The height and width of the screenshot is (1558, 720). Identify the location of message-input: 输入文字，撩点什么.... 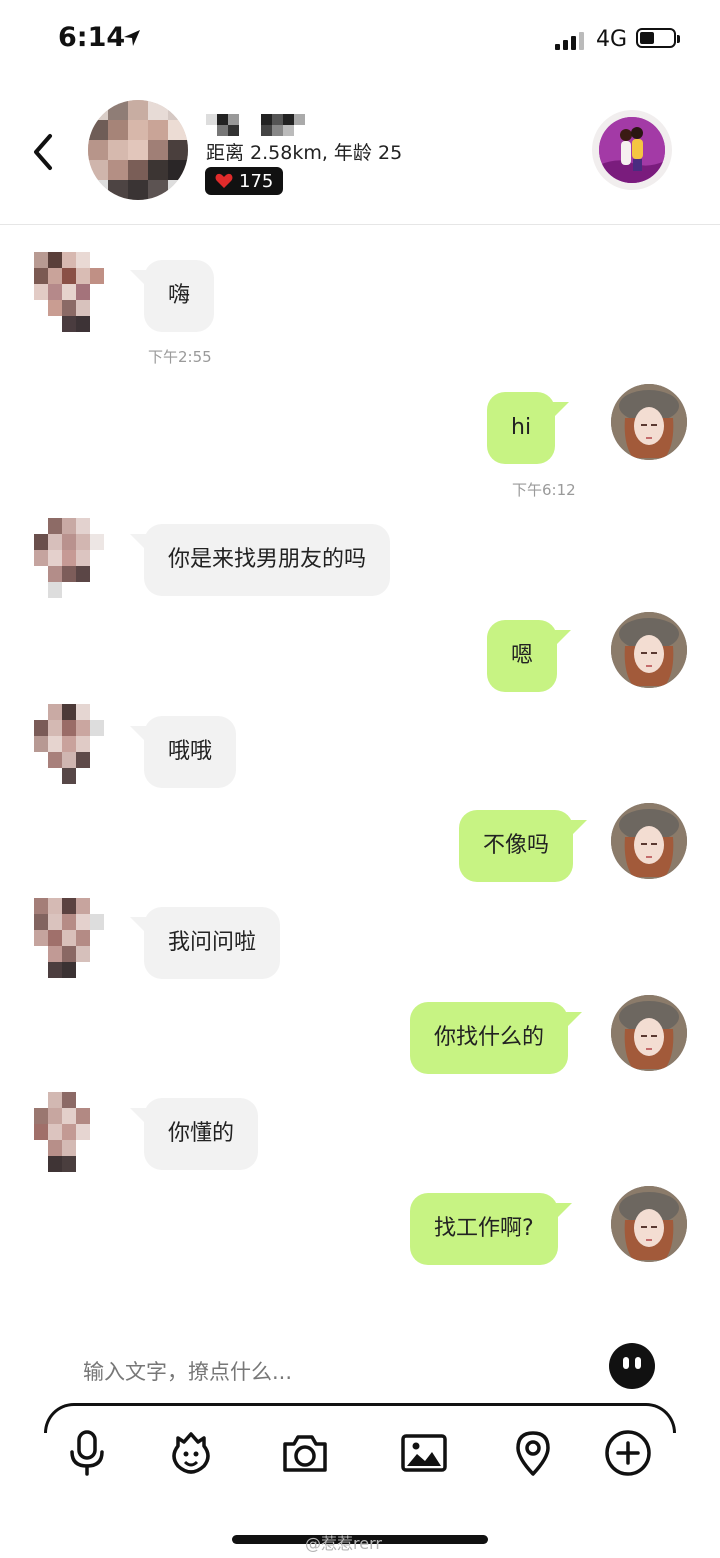
(187, 1371).